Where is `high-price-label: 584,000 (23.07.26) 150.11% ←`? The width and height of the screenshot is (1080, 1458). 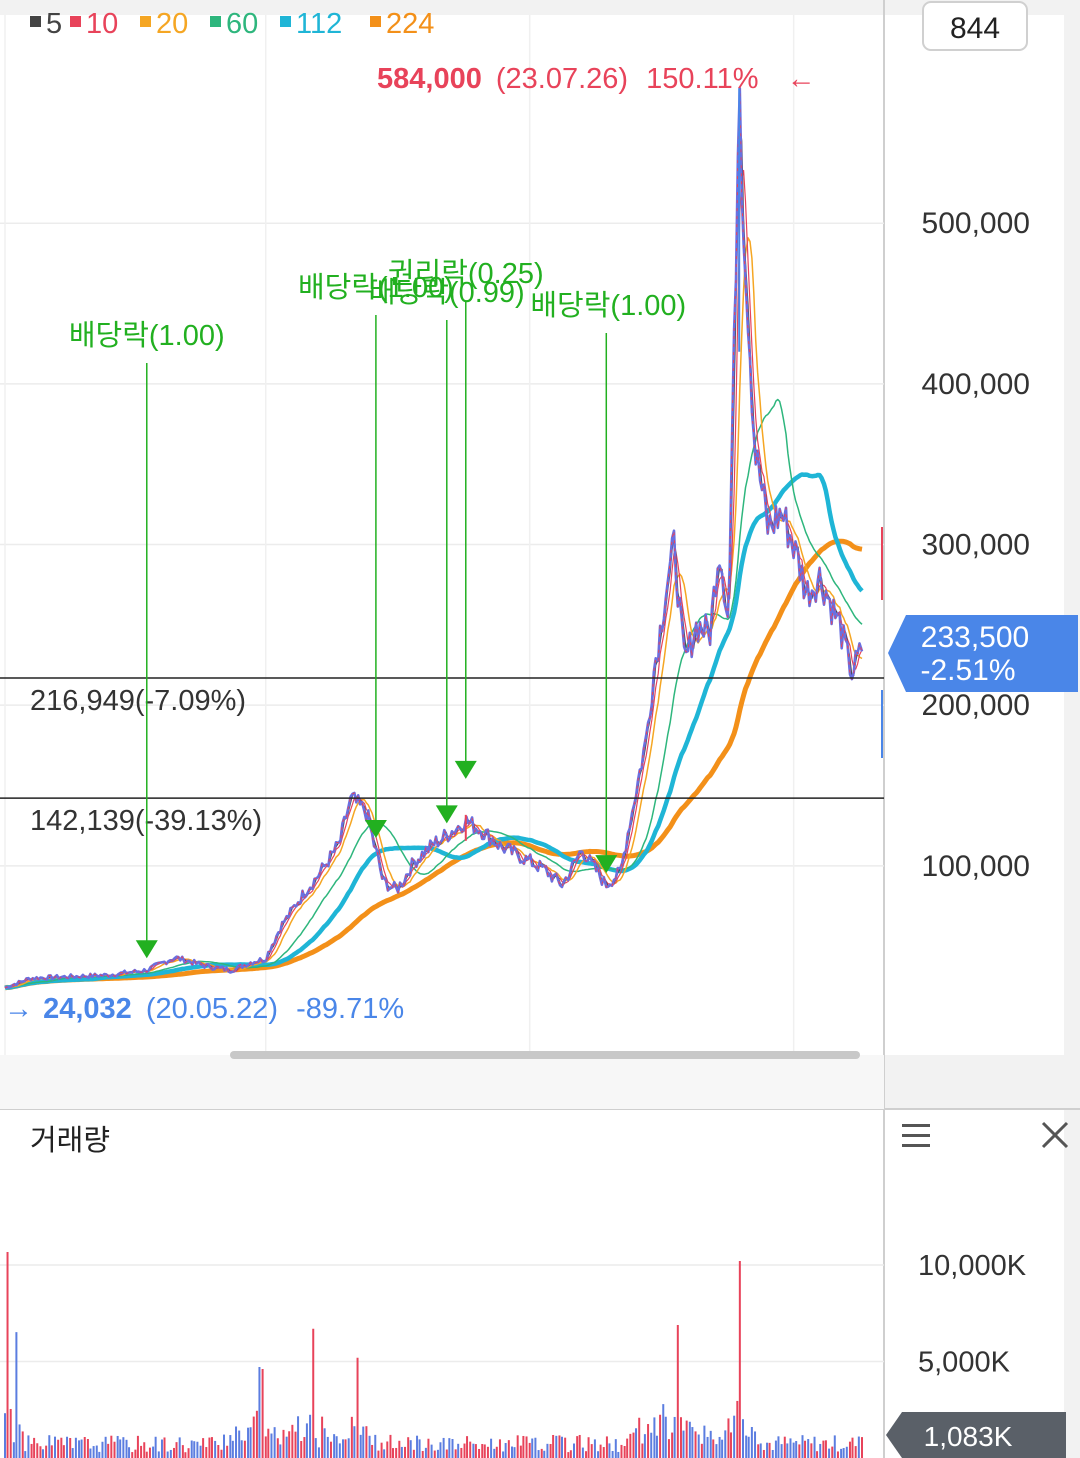
high-price-label: 584,000 (23.07.26) 150.11% ← is located at coordinates (596, 79).